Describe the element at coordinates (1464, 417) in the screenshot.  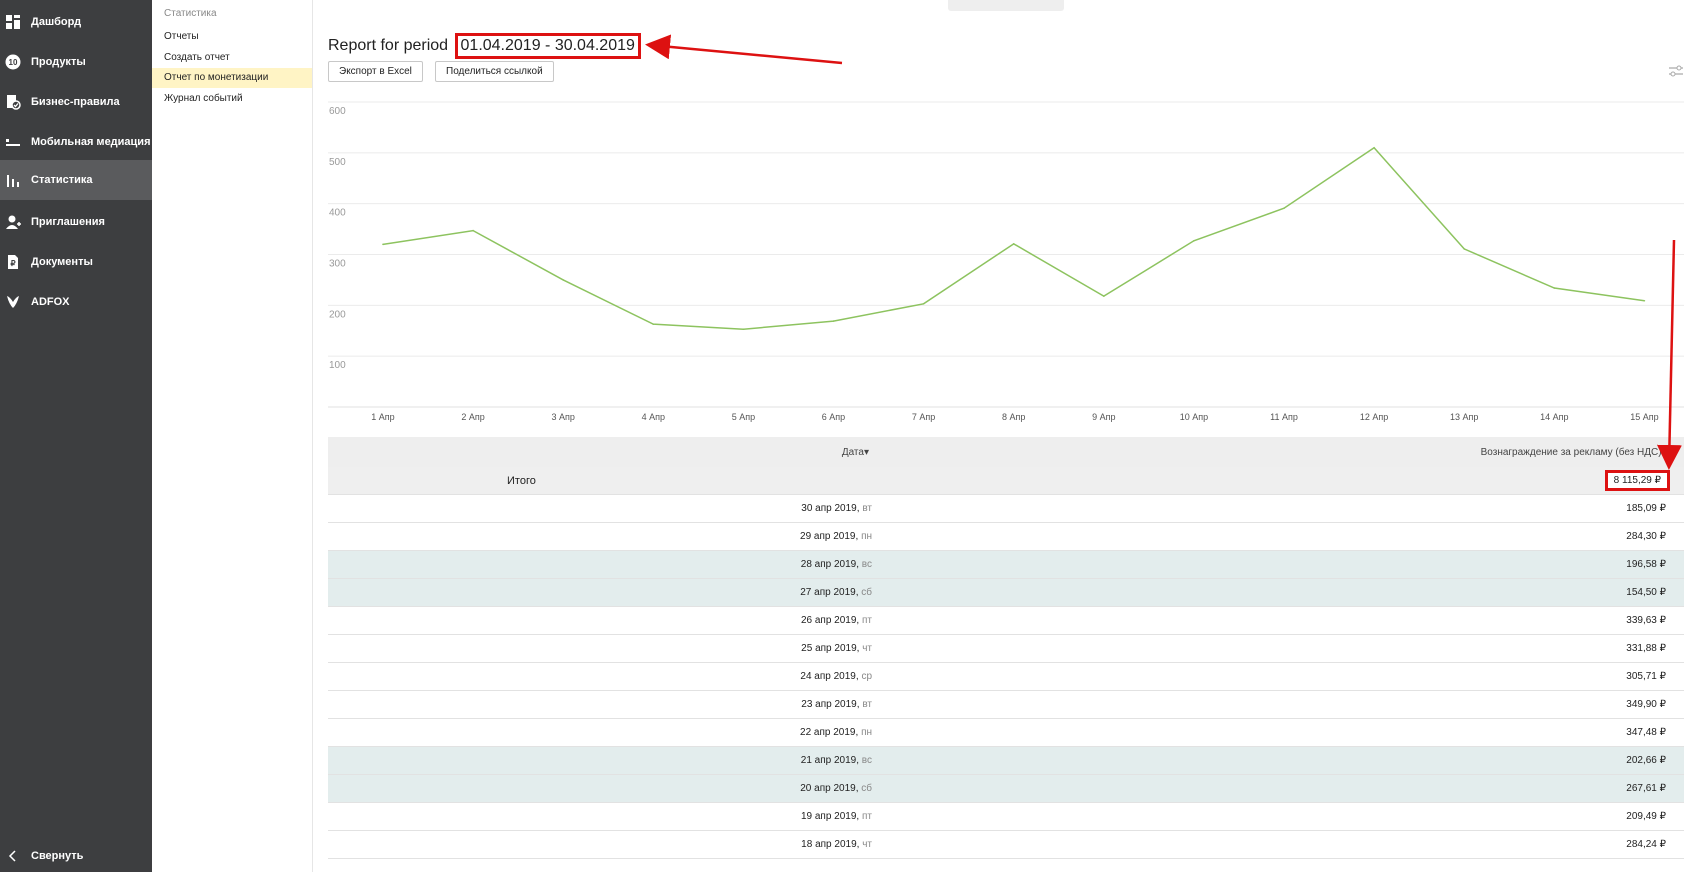
I see `x-tick-label: 13 Апр` at that location.